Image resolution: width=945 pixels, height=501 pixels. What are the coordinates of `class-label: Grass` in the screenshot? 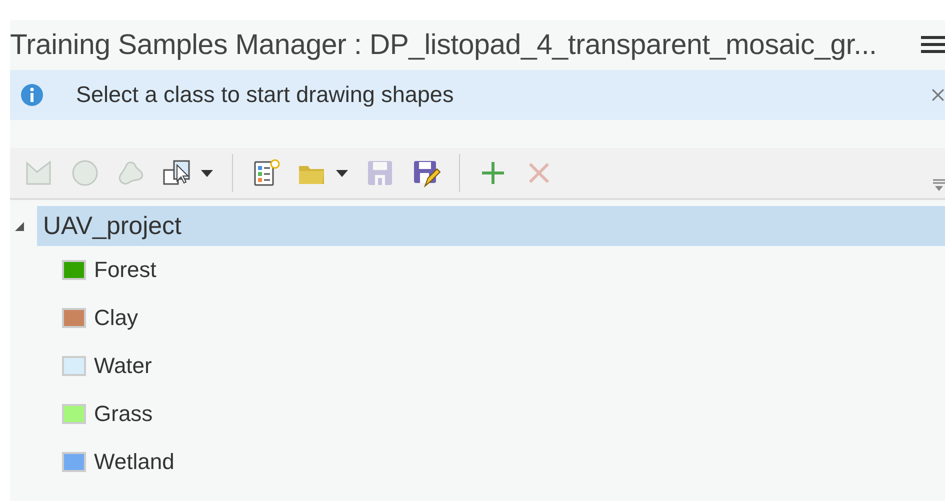 It's located at (123, 414).